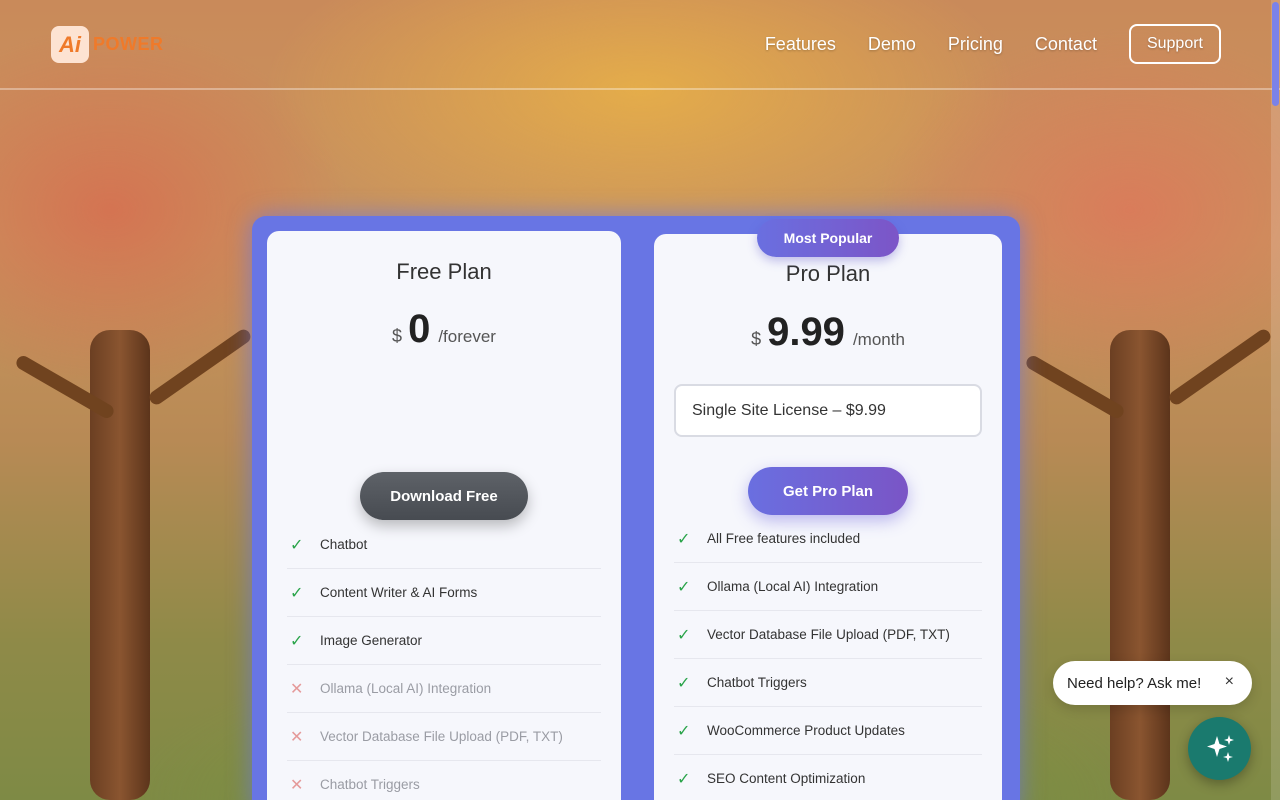 The image size is (1280, 800). I want to click on nav-link-features: Features, so click(800, 44).